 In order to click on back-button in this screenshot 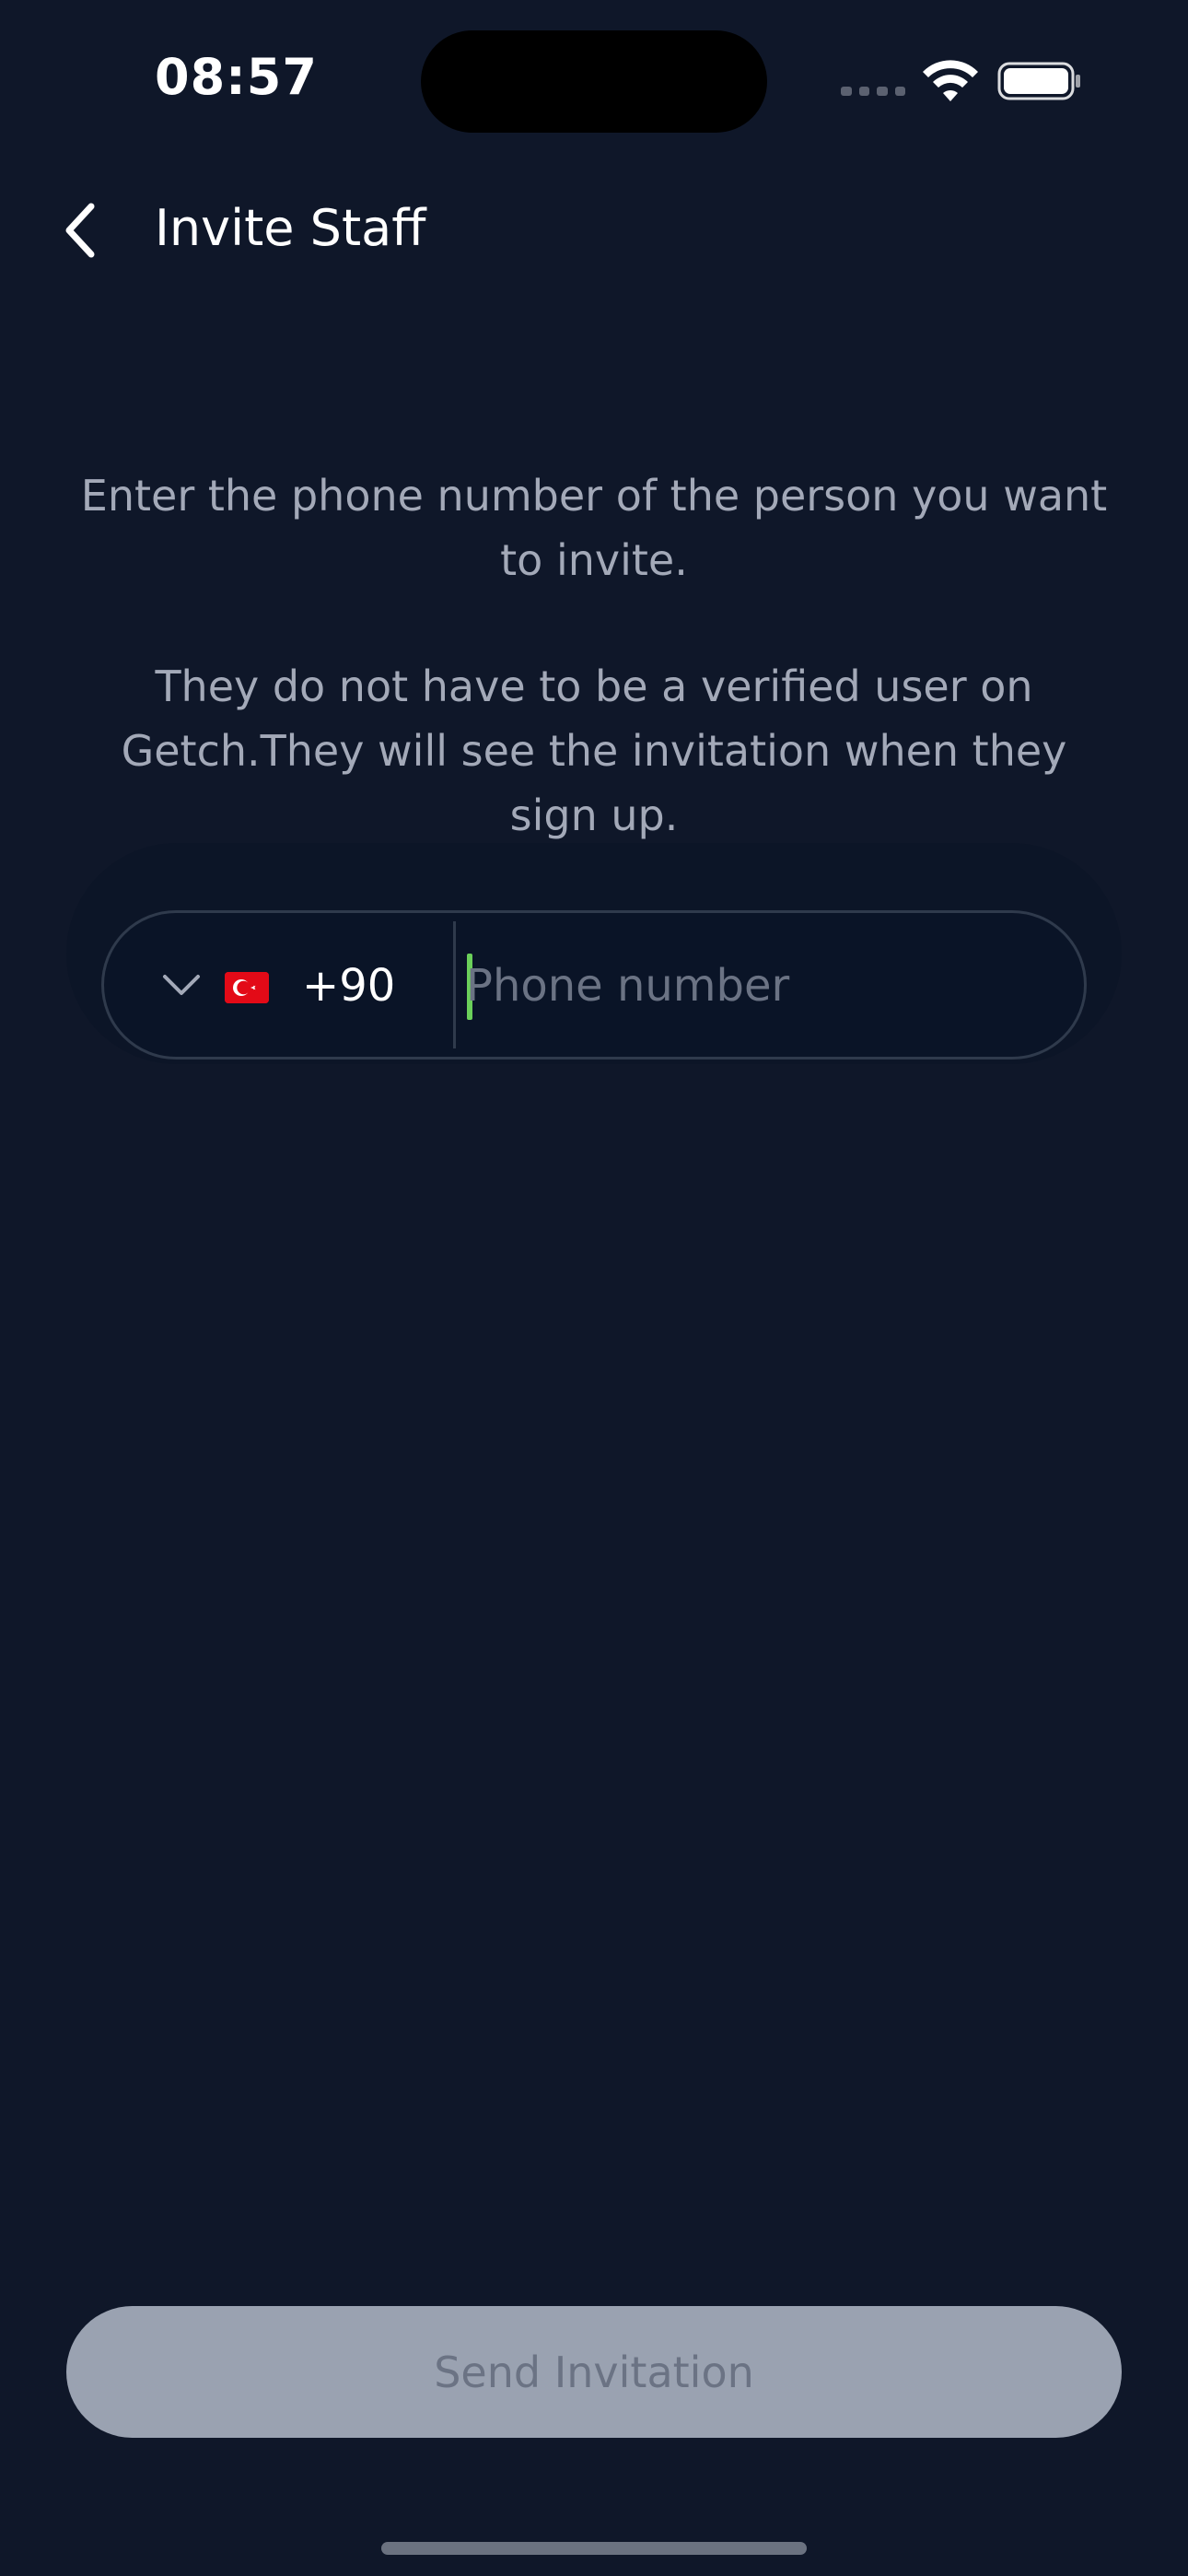, I will do `click(80, 230)`.